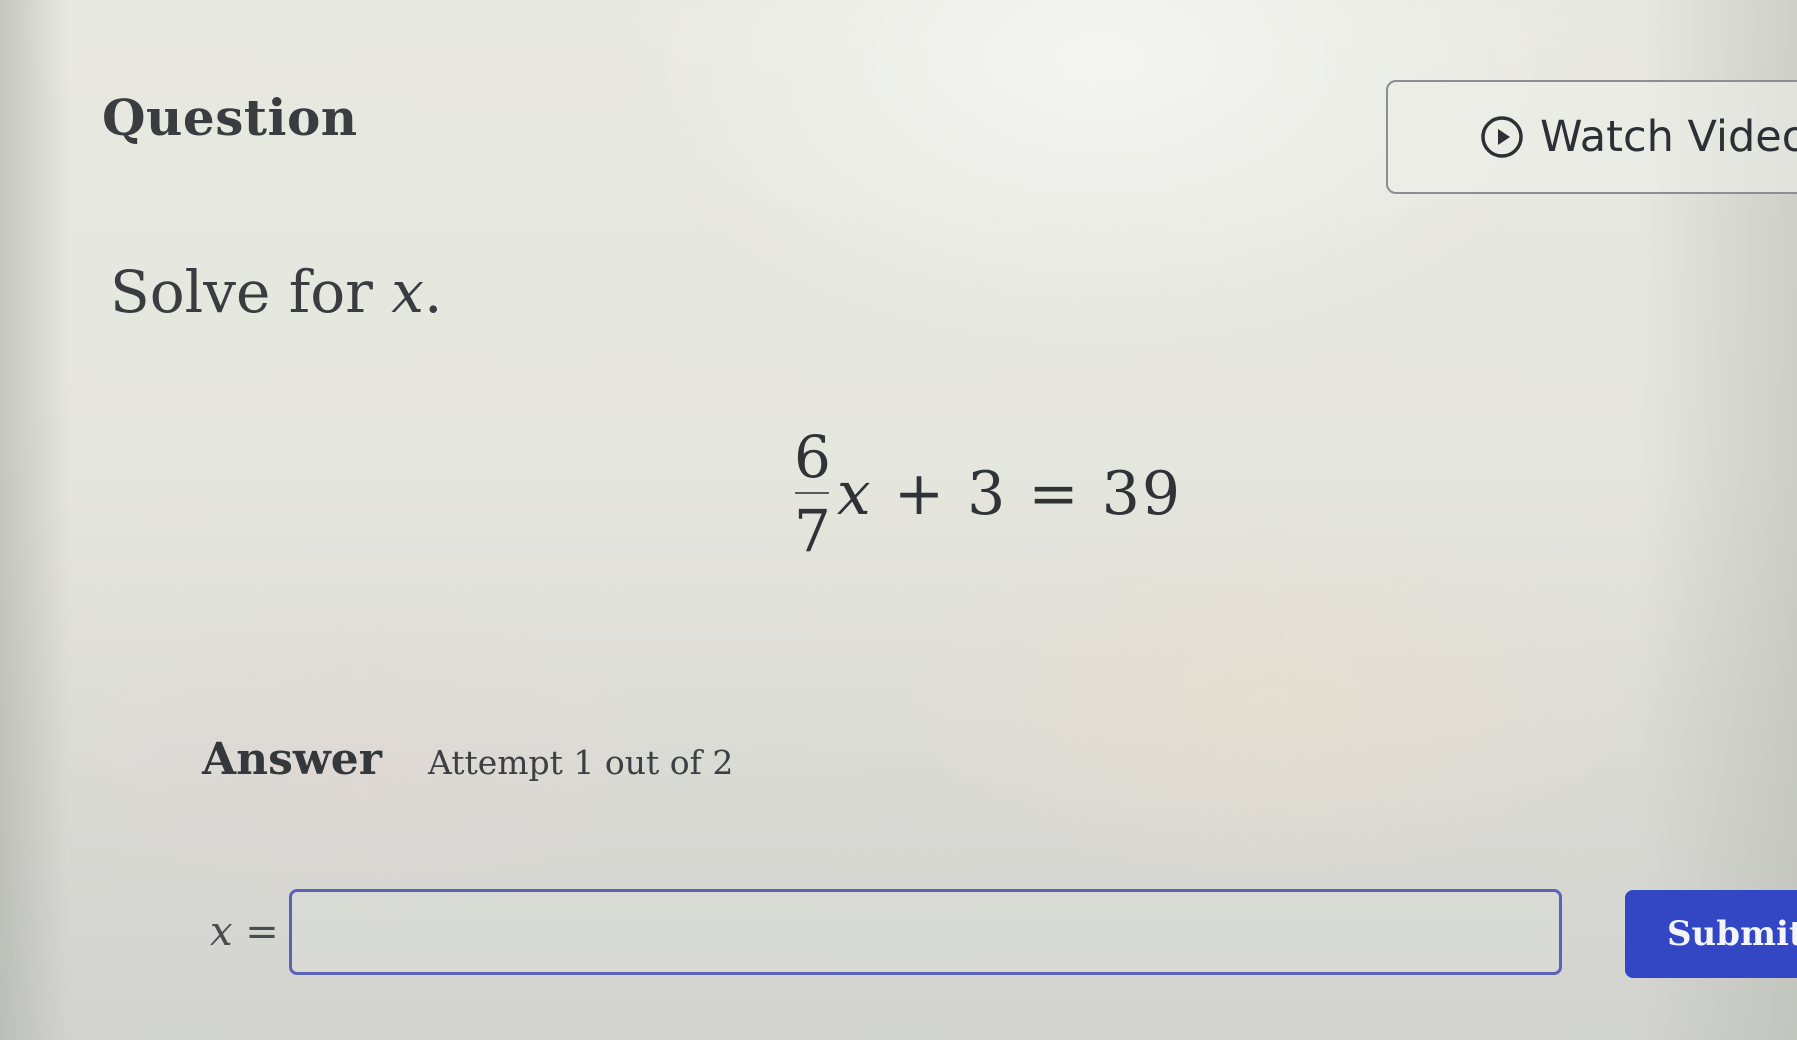  What do you see at coordinates (230, 117) in the screenshot?
I see `question-heading: Question` at bounding box center [230, 117].